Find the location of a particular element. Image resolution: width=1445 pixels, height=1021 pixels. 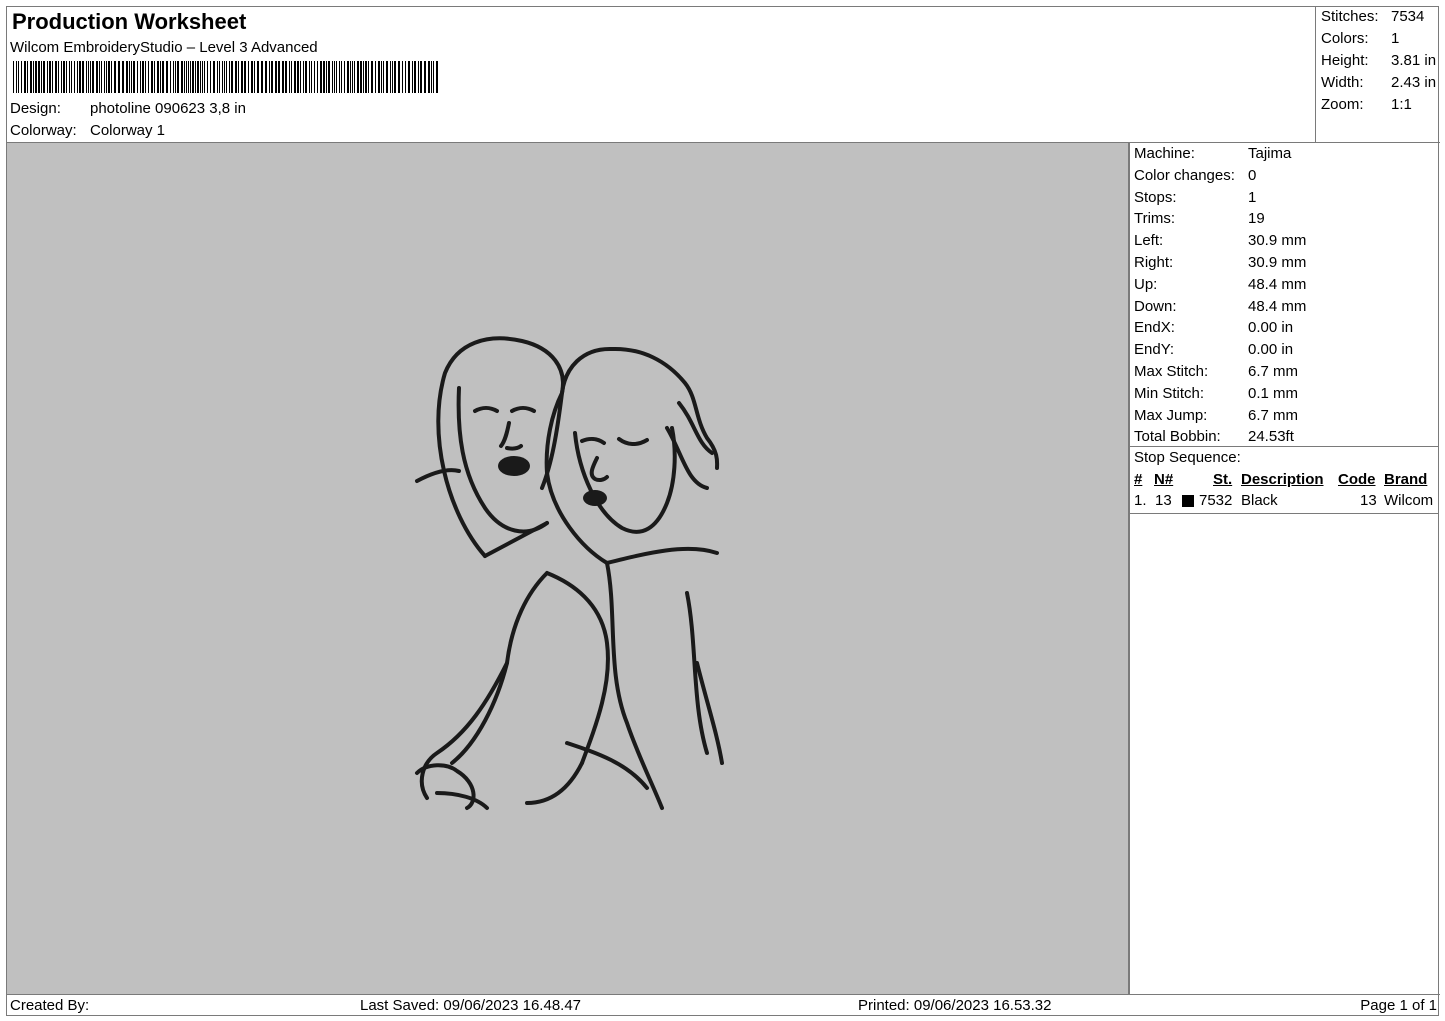

left-nose is located at coordinates (511, 436).